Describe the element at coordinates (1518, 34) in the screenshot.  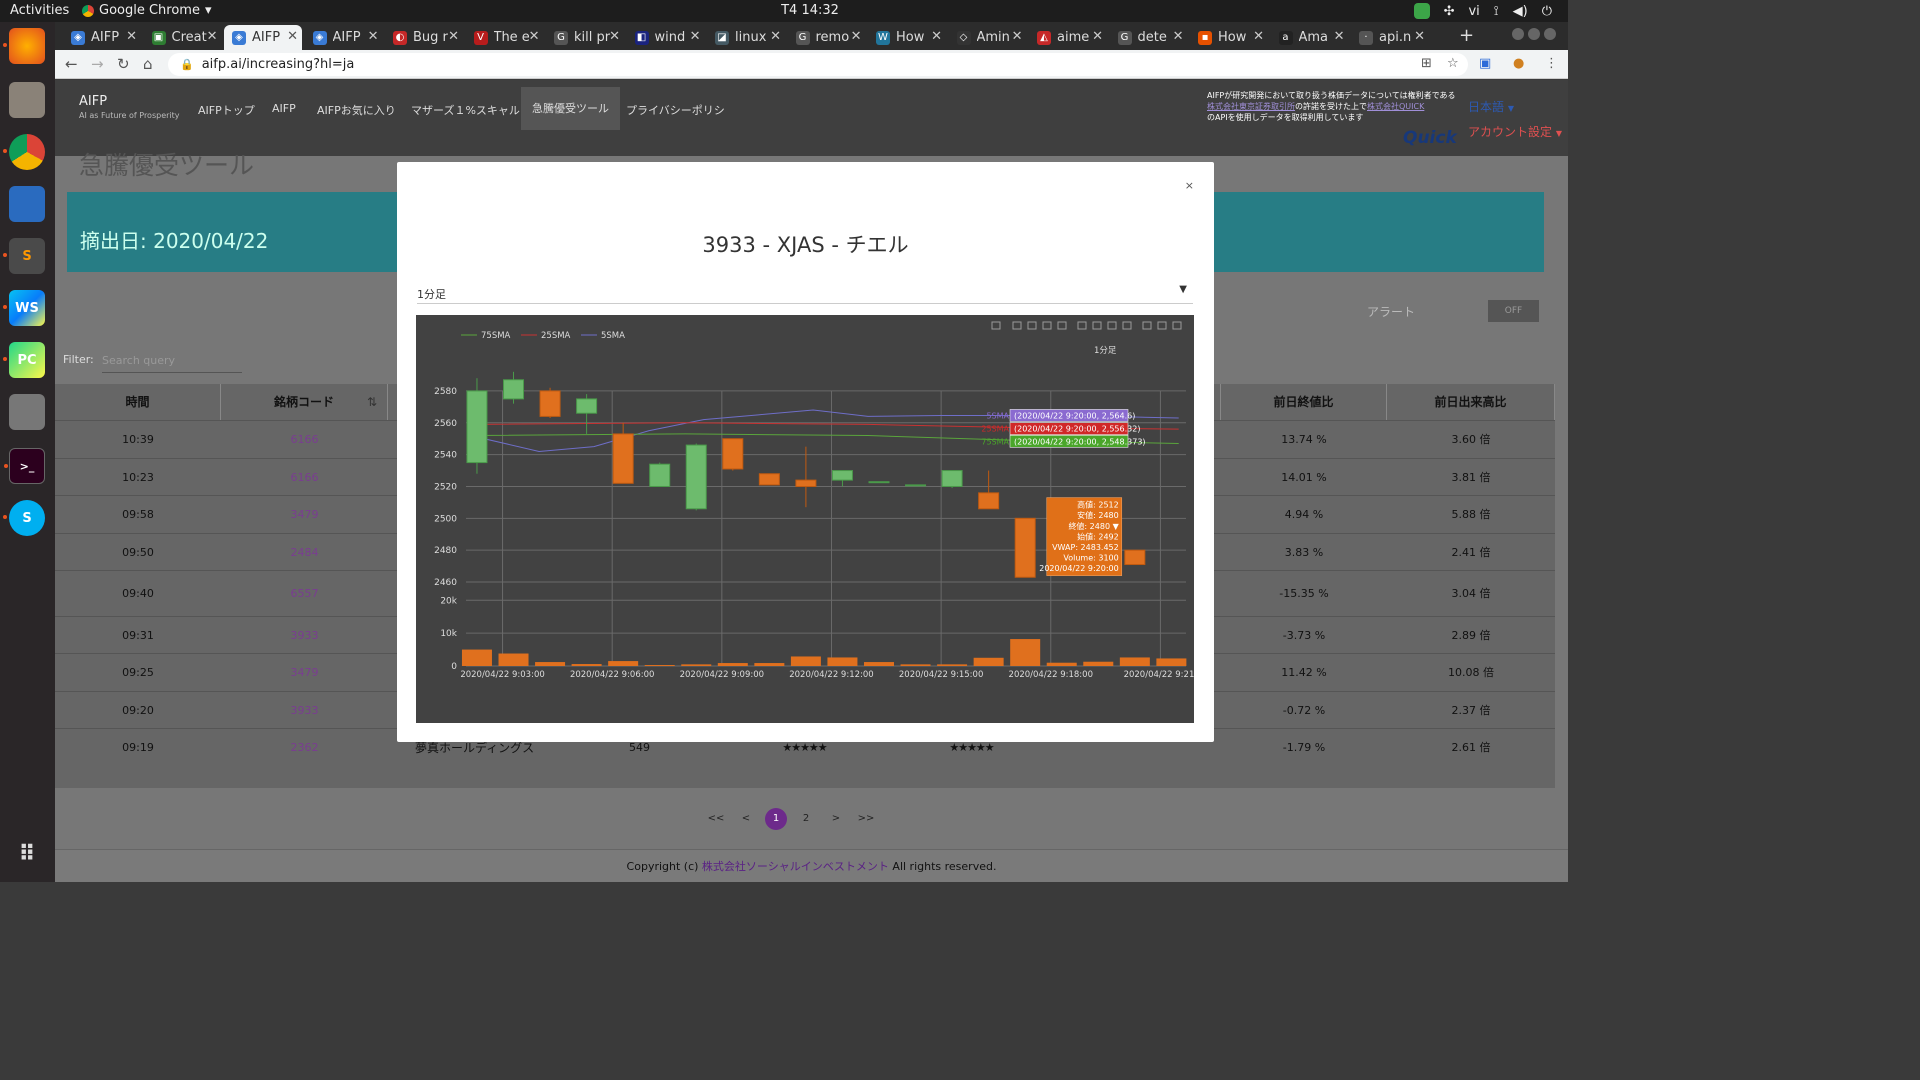
I see `minimize-button` at that location.